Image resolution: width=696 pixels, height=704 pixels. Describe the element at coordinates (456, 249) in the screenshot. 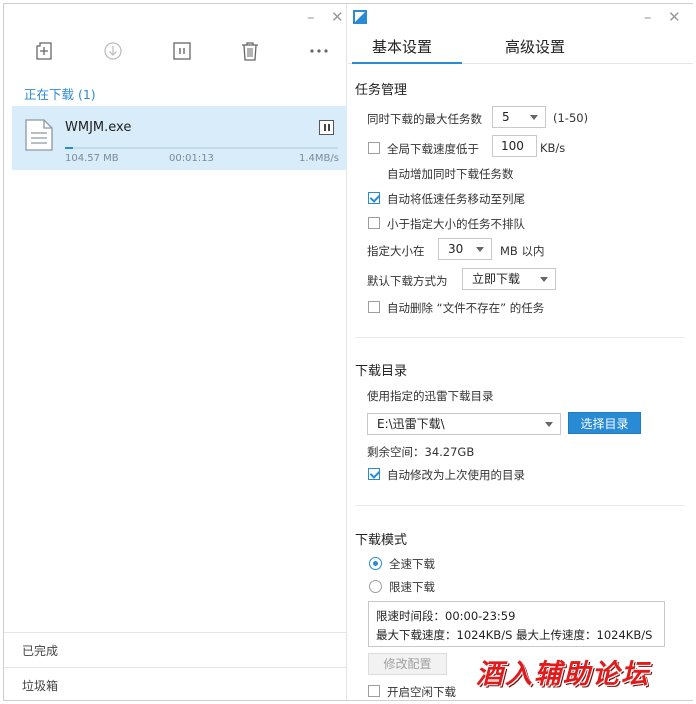

I see `size-value: 30` at that location.